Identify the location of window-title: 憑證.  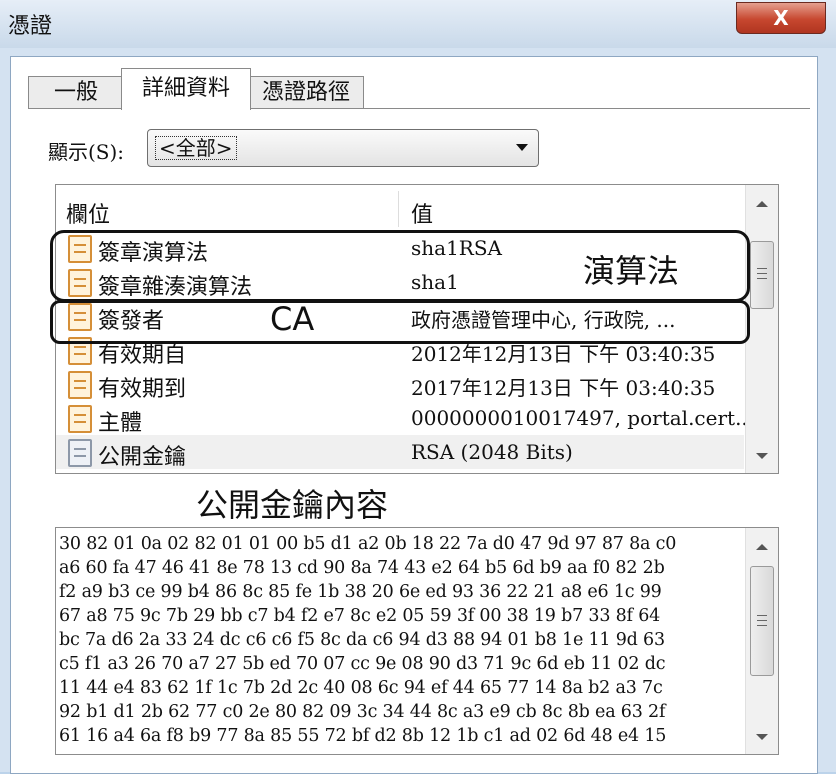
(30, 26).